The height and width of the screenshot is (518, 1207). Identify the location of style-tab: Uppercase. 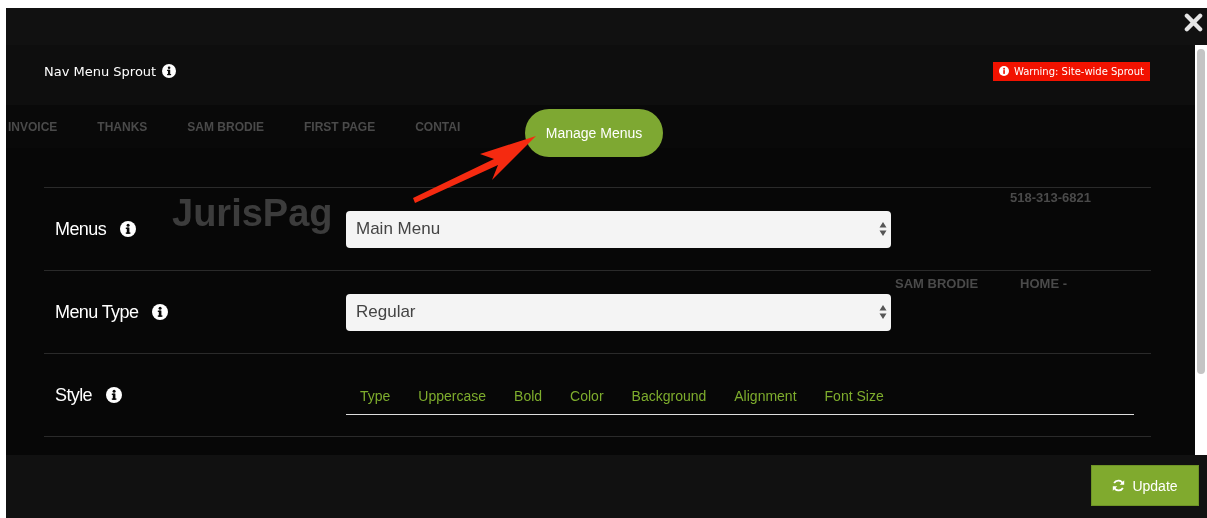
(452, 395).